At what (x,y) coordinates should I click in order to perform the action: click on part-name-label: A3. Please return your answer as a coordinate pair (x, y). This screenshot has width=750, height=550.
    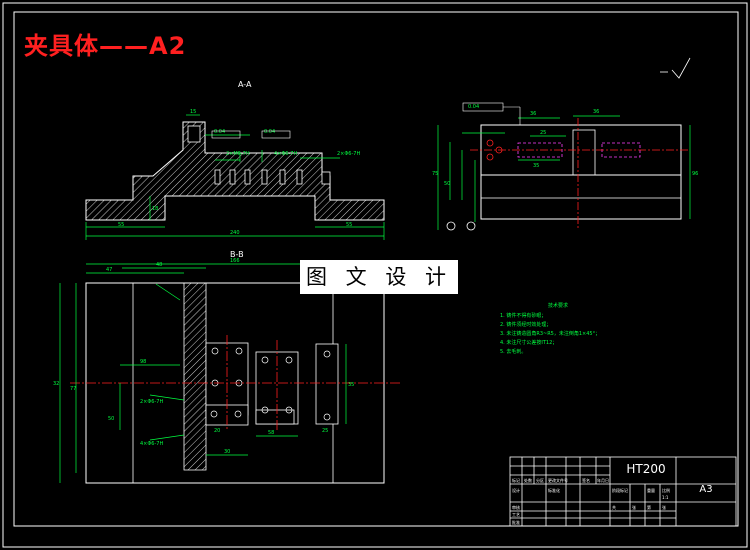
    Looking at the image, I should click on (706, 489).